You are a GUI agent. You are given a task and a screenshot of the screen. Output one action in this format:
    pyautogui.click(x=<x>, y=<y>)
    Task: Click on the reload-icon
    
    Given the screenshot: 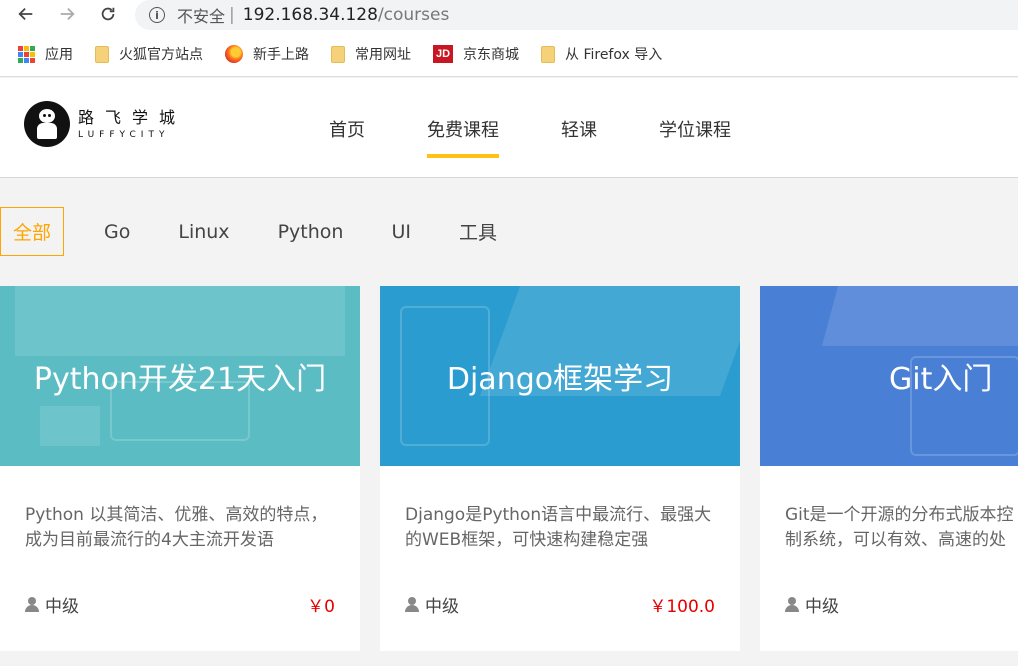 What is the action you would take?
    pyautogui.click(x=108, y=14)
    